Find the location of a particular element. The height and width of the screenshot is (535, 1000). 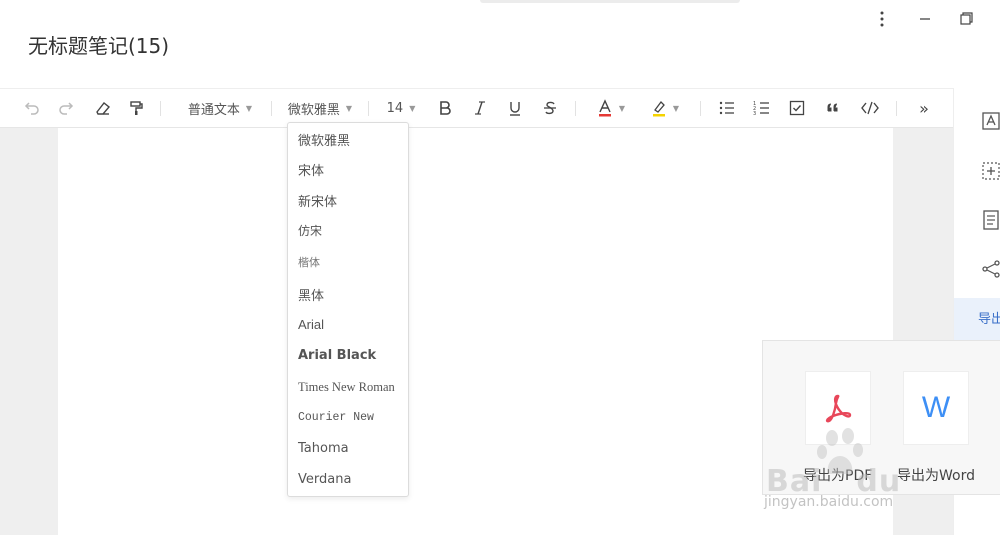

paragraph-style-select: 普通文本 ▼ is located at coordinates (220, 108).